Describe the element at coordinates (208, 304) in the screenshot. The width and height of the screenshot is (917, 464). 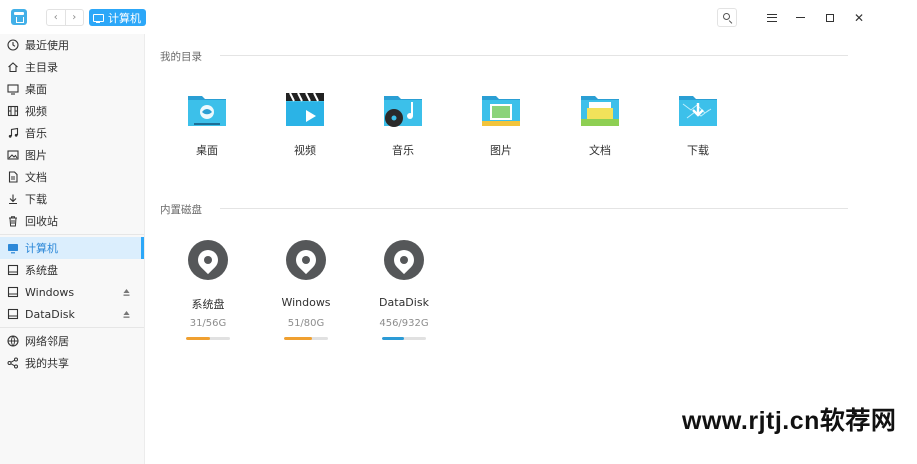
I see `disk-name: 系统盘` at that location.